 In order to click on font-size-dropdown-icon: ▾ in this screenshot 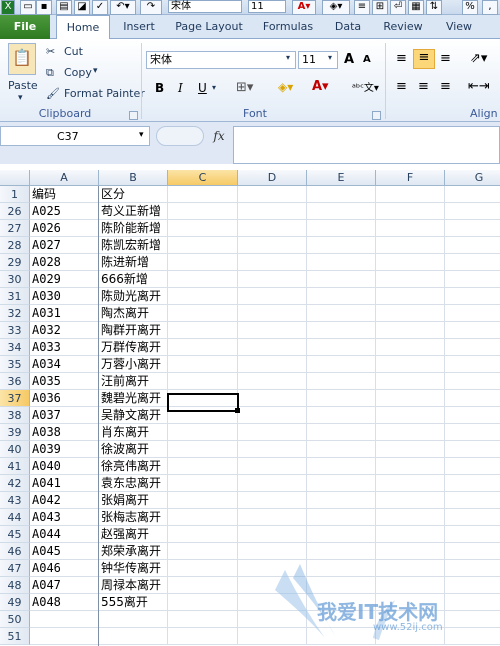, I will do `click(330, 57)`.